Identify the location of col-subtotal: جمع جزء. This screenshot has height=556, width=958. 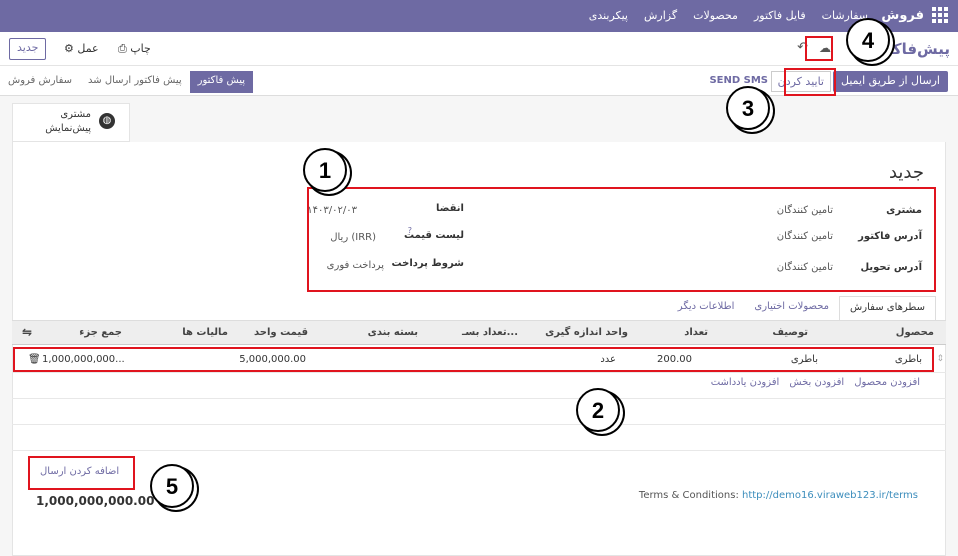
(100, 332).